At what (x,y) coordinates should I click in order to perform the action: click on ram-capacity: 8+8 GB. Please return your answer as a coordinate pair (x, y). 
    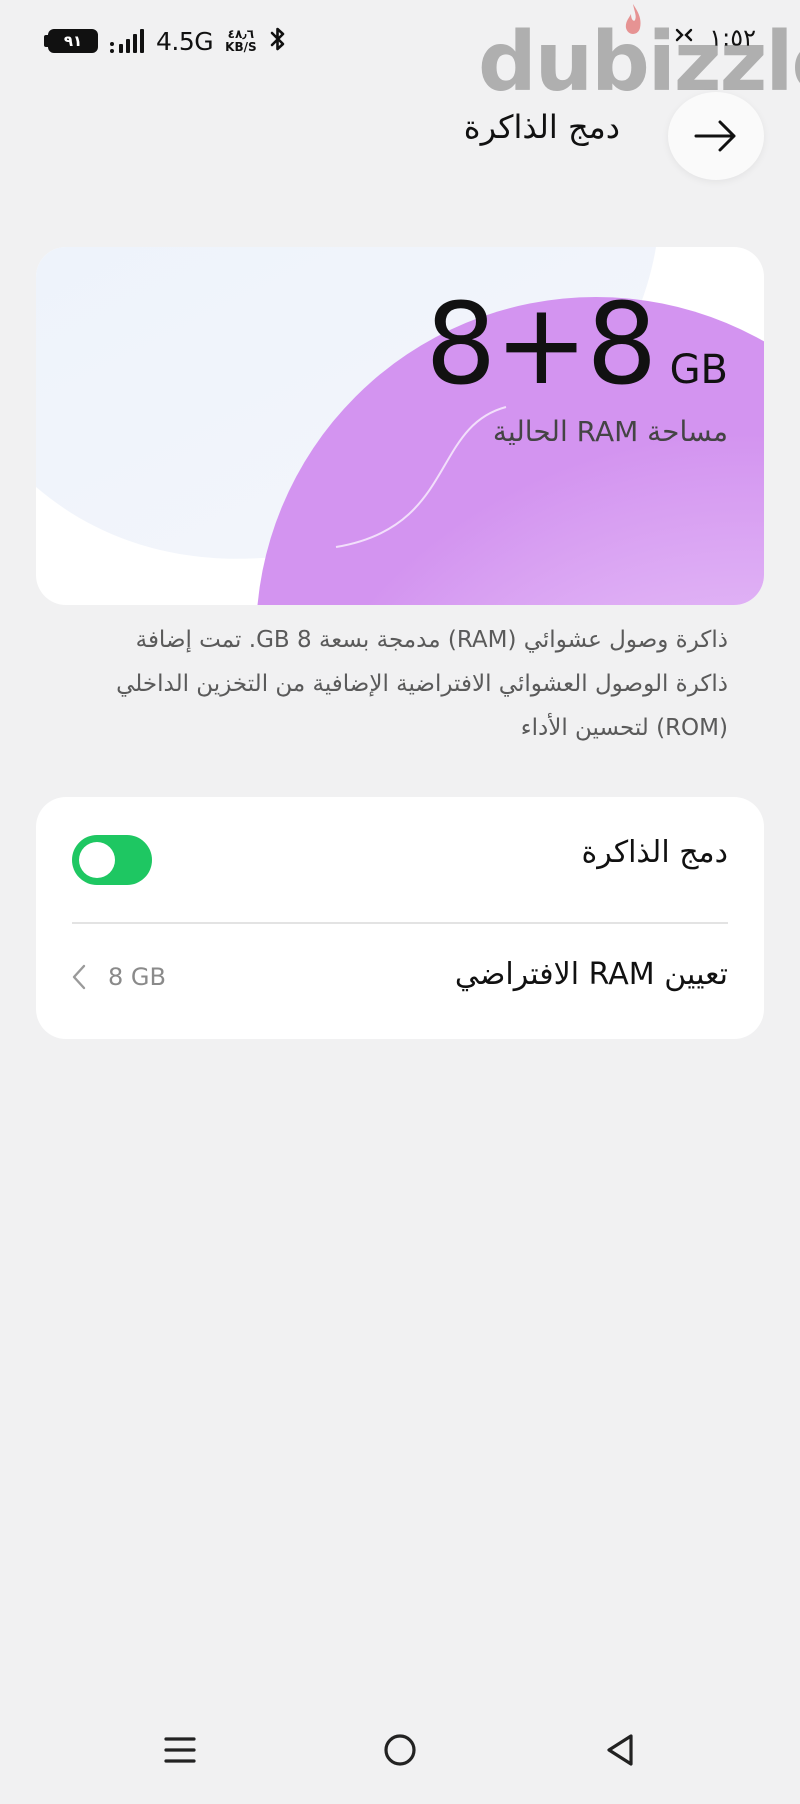
    Looking at the image, I should click on (576, 345).